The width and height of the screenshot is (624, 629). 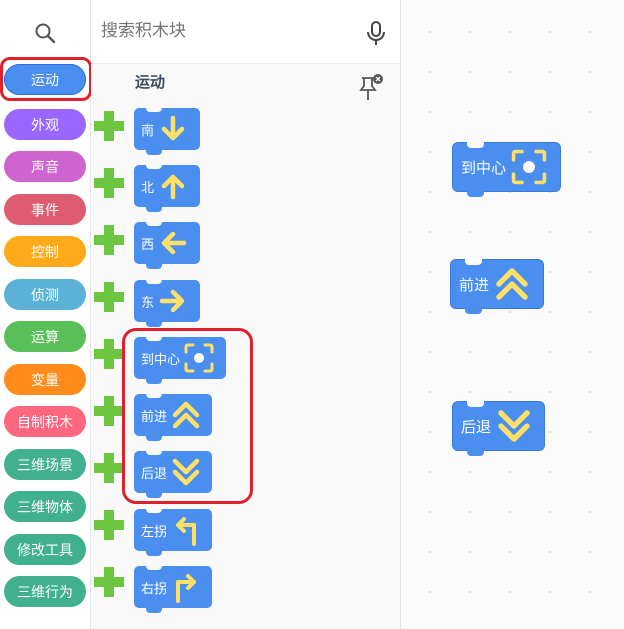 What do you see at coordinates (506, 169) in the screenshot?
I see `workspace-block-to-center: 到中心` at bounding box center [506, 169].